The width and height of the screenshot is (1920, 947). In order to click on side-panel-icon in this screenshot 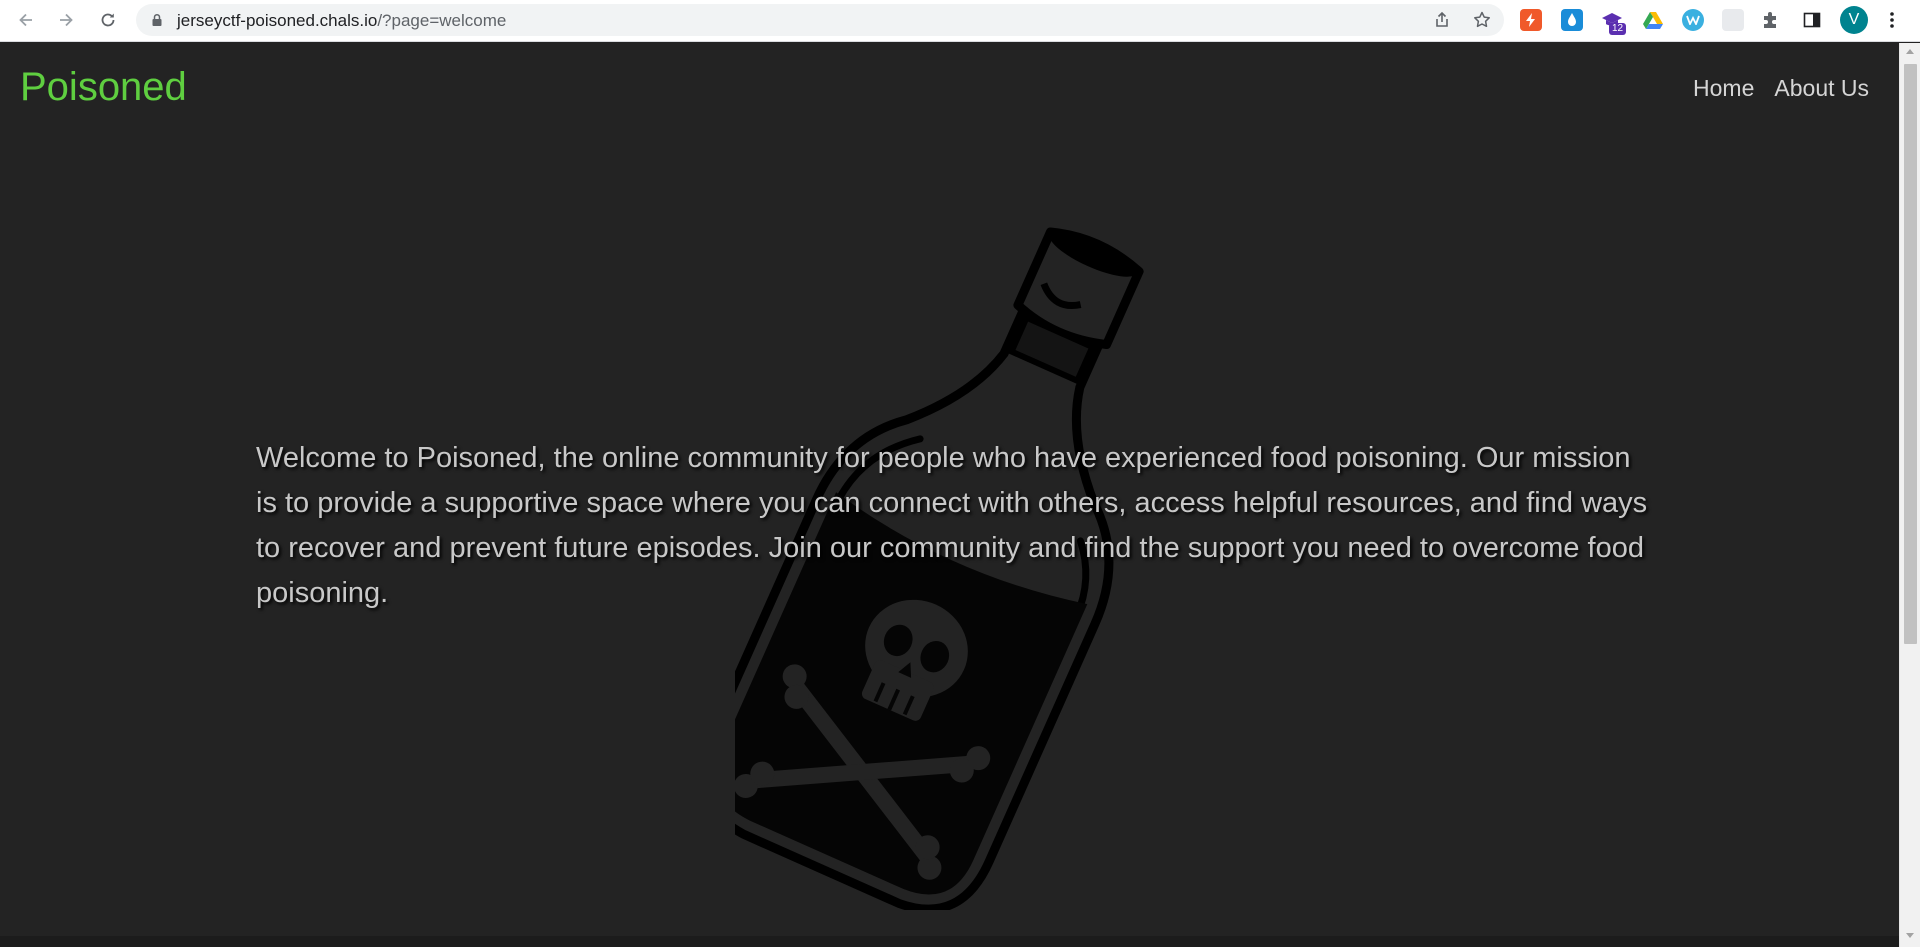, I will do `click(1812, 20)`.